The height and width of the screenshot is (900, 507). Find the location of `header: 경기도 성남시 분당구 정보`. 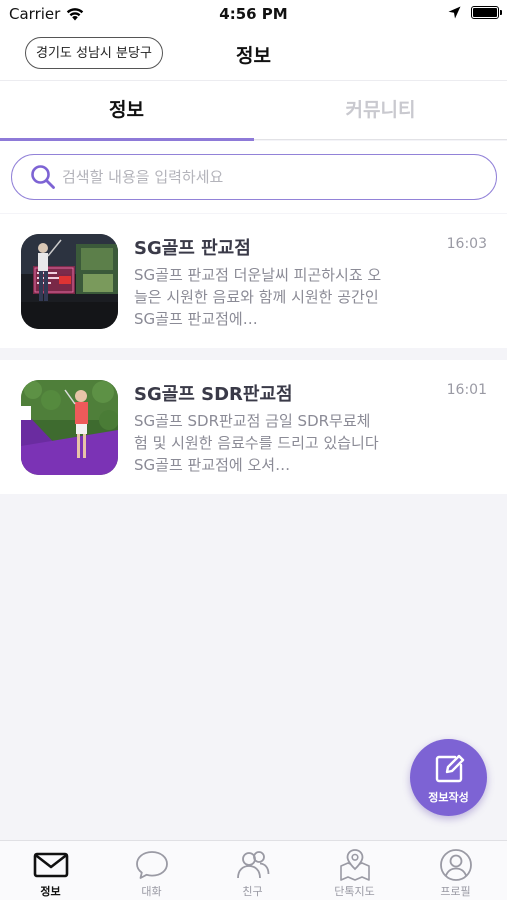

header: 경기도 성남시 분당구 정보 is located at coordinates (253, 55).